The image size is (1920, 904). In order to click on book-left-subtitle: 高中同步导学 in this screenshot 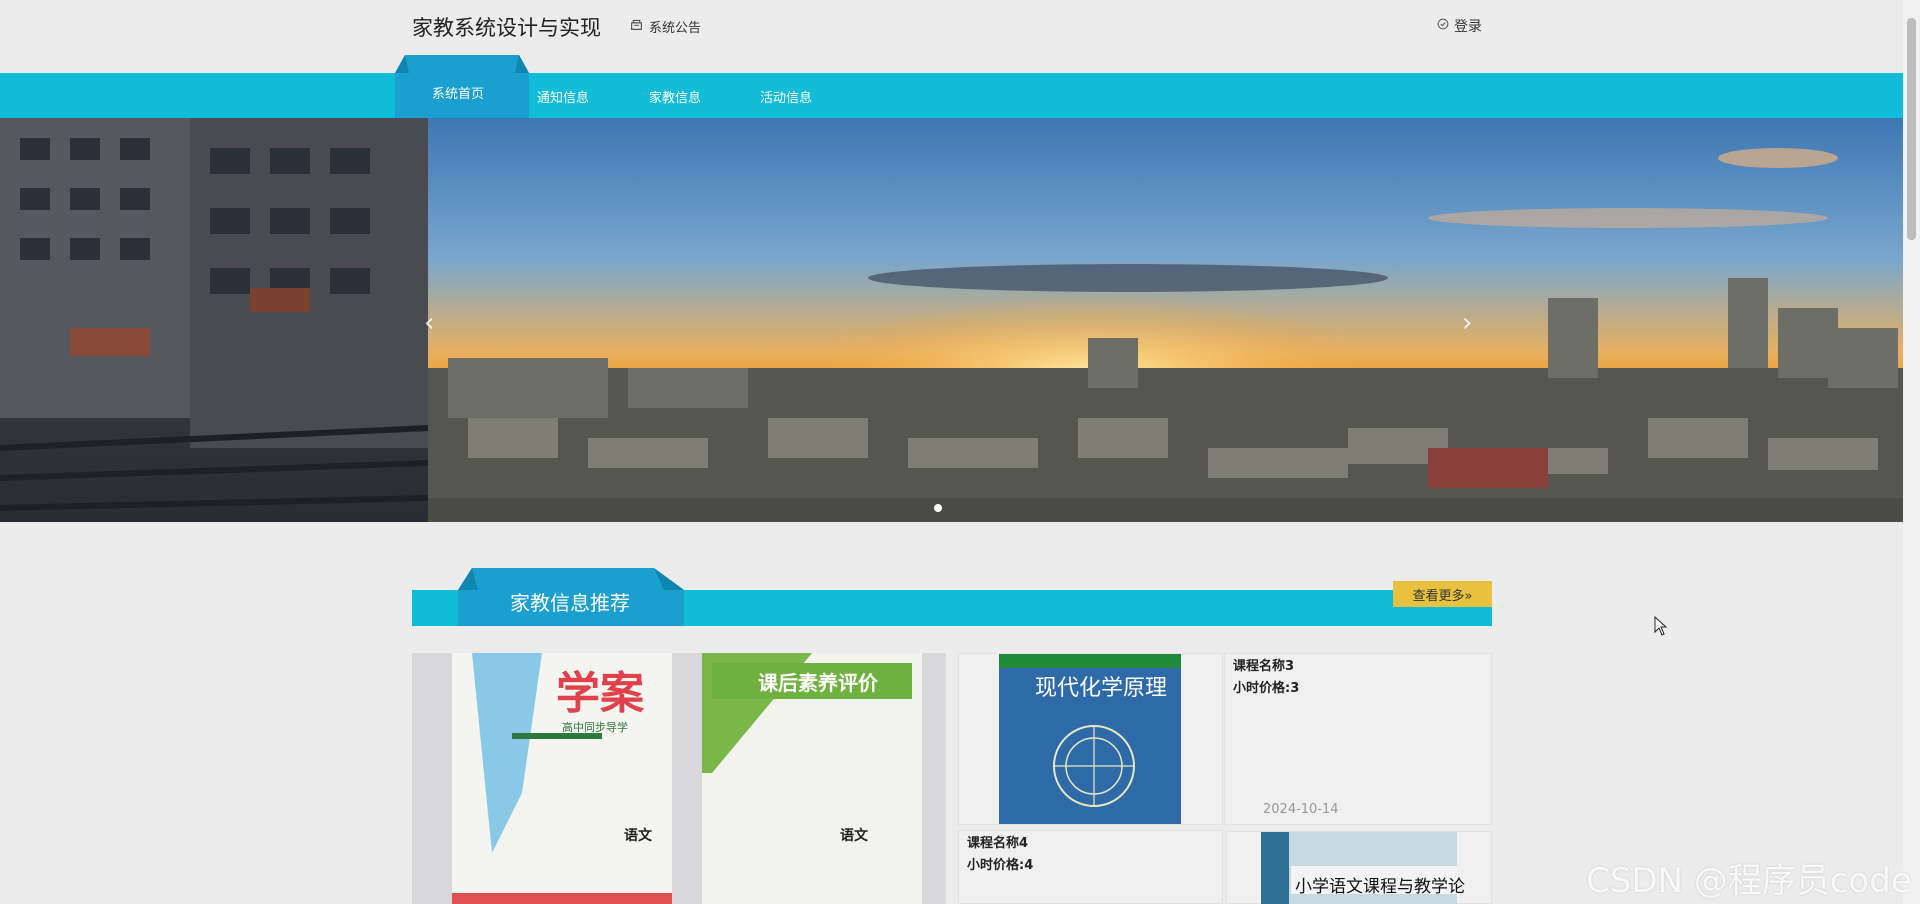, I will do `click(595, 727)`.